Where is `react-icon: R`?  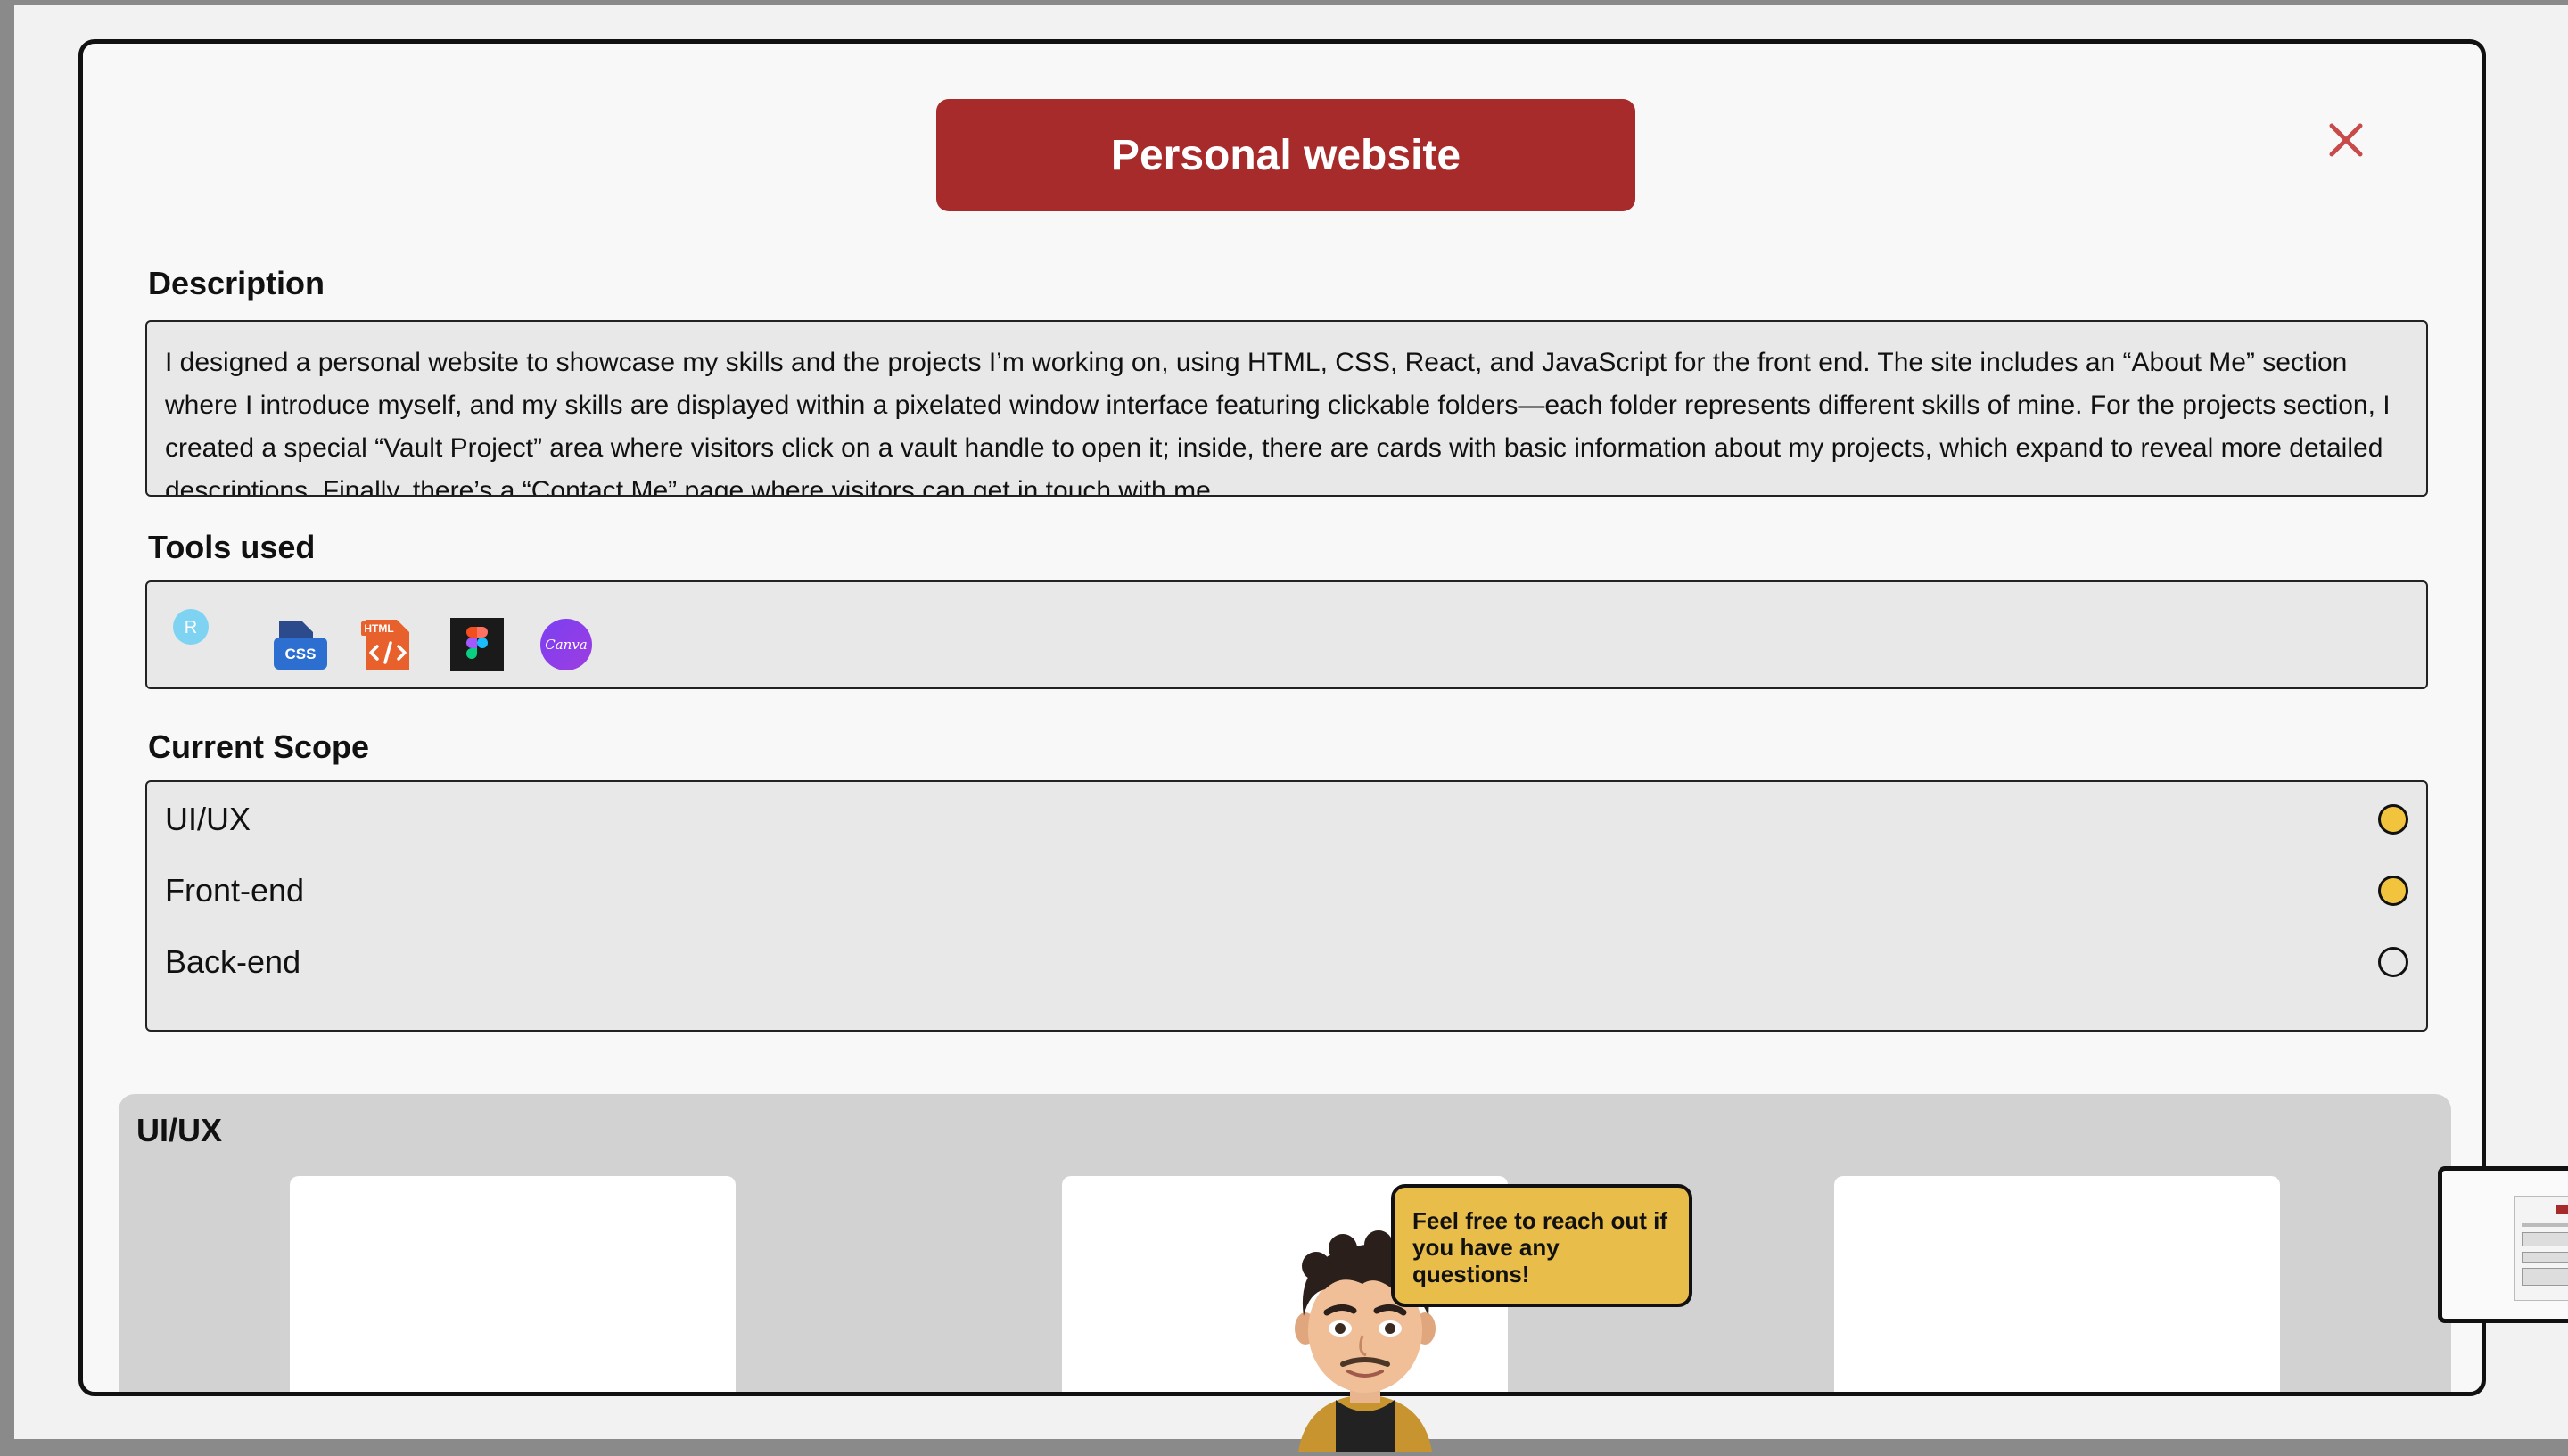
react-icon: R is located at coordinates (191, 627).